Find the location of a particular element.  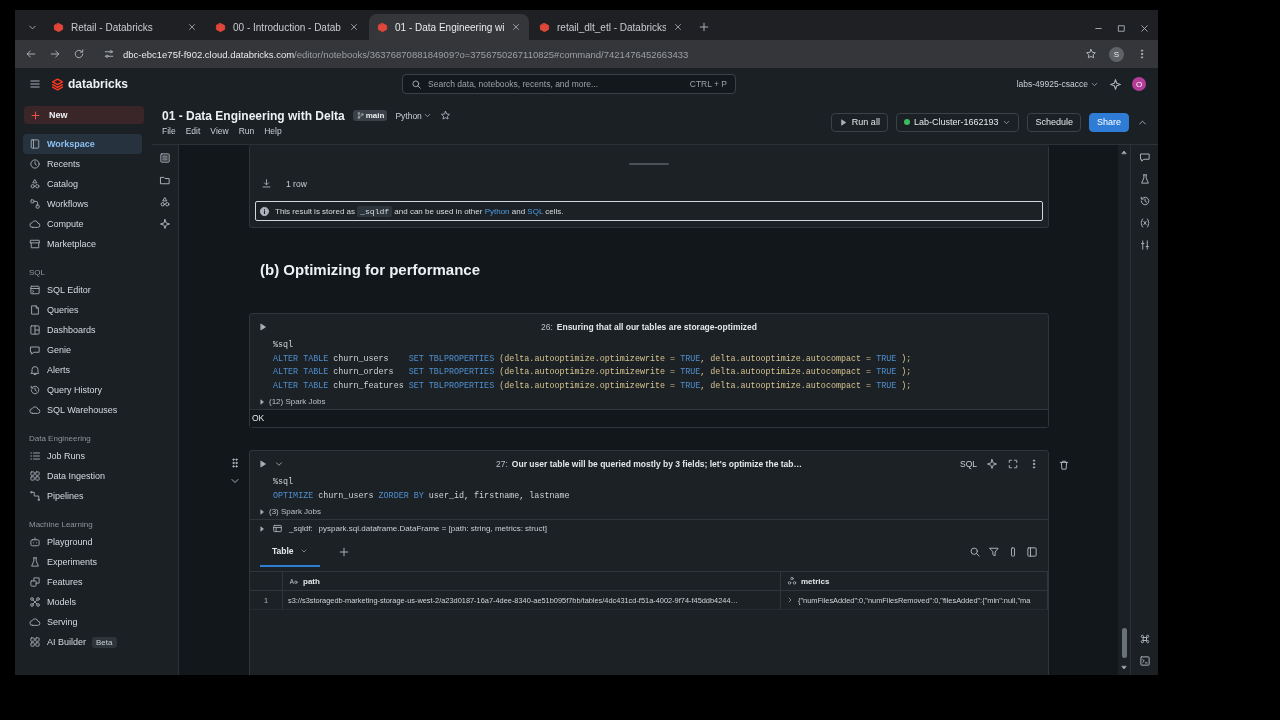

maximize-icon is located at coordinates (1121, 28).